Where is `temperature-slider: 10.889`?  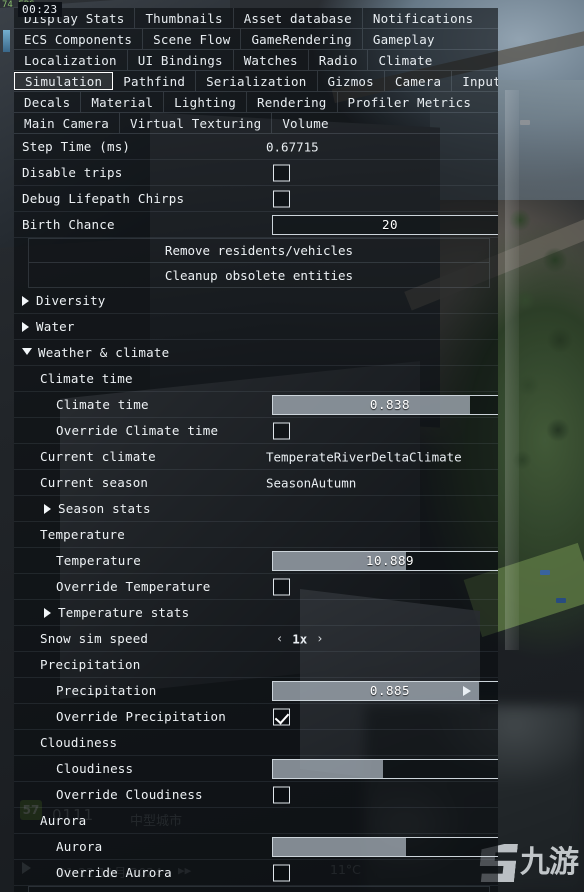 temperature-slider: 10.889 is located at coordinates (385, 560).